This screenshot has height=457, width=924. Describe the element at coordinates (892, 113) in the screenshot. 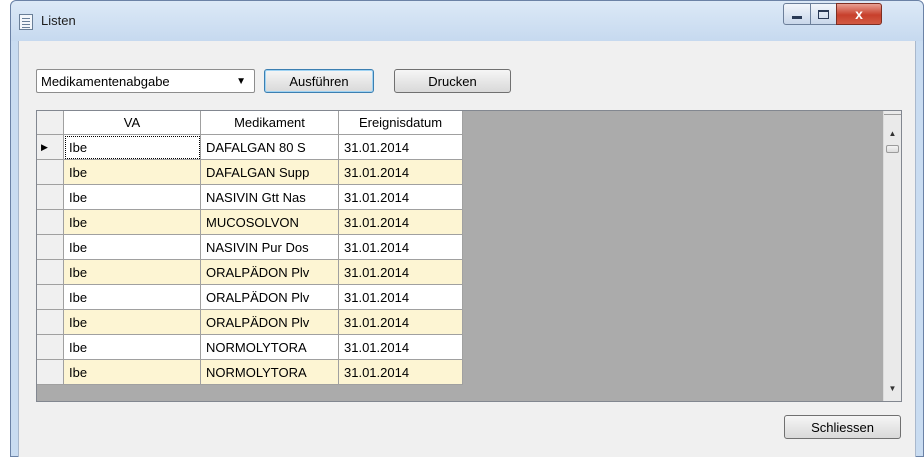

I see `scrollbar-top-edge` at that location.